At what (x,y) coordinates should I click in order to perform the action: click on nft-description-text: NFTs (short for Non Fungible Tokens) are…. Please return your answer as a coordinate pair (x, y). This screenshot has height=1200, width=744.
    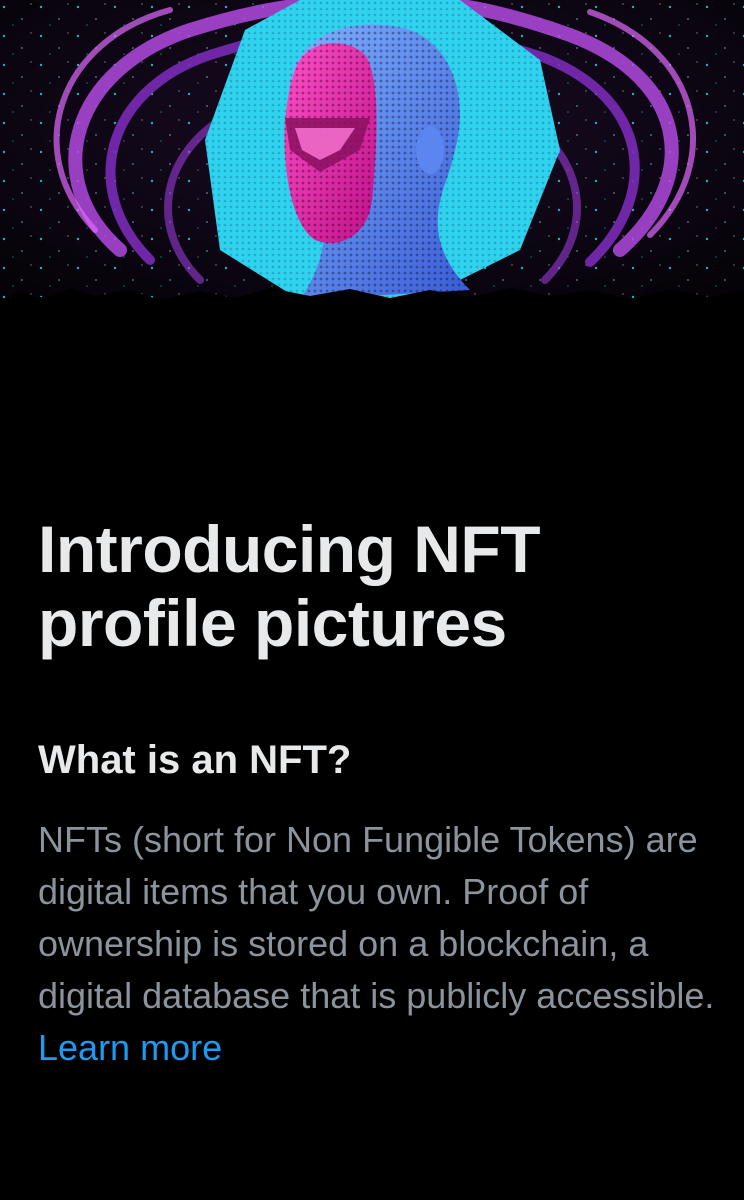
    Looking at the image, I should click on (376, 917).